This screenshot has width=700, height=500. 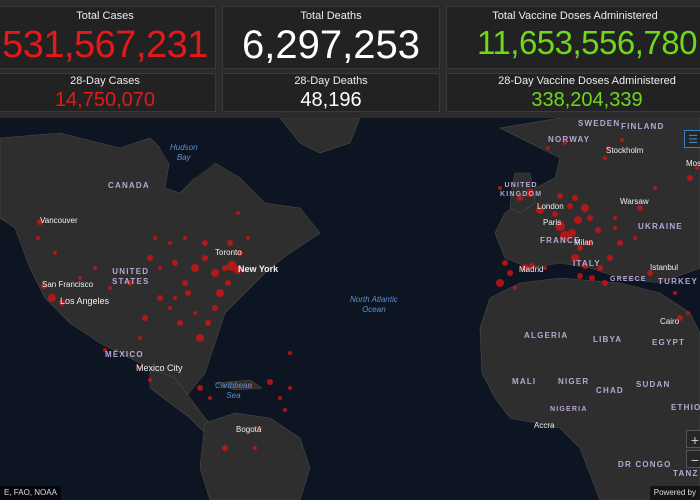 I want to click on label-sudan: SUDAN, so click(x=653, y=384).